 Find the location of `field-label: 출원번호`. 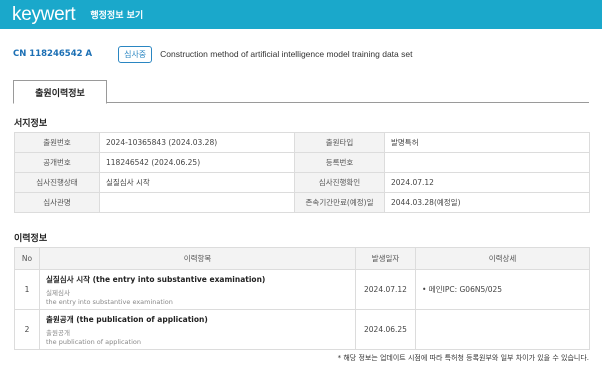

field-label: 출원번호 is located at coordinates (57, 142).